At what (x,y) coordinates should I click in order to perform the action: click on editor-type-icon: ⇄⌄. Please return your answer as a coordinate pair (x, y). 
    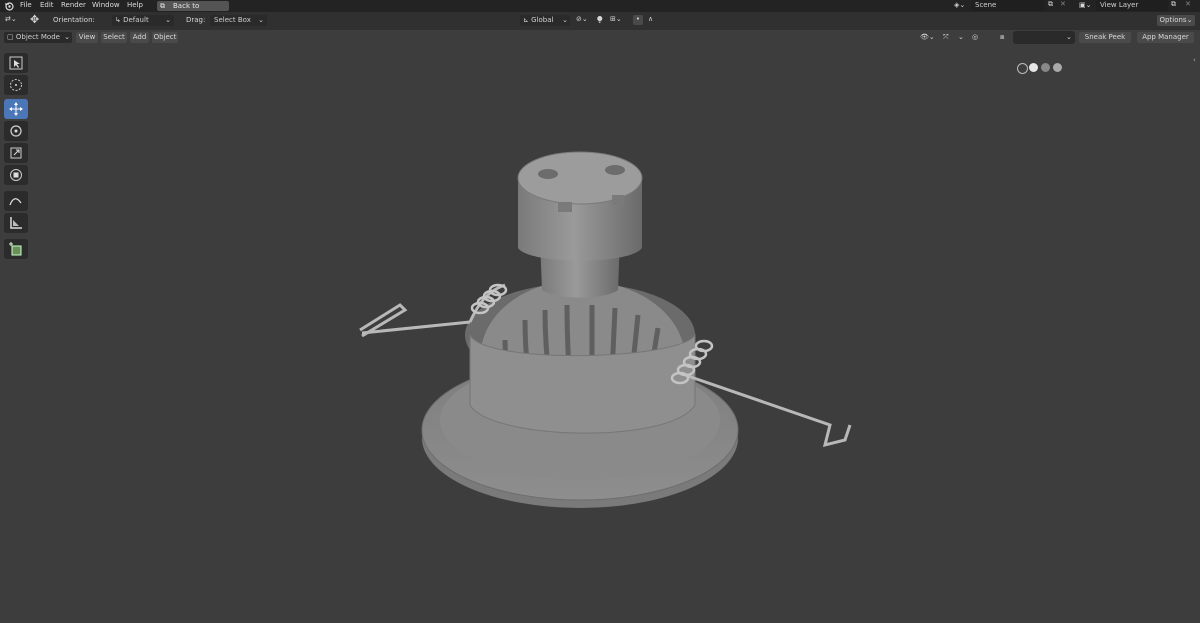
    Looking at the image, I should click on (11, 19).